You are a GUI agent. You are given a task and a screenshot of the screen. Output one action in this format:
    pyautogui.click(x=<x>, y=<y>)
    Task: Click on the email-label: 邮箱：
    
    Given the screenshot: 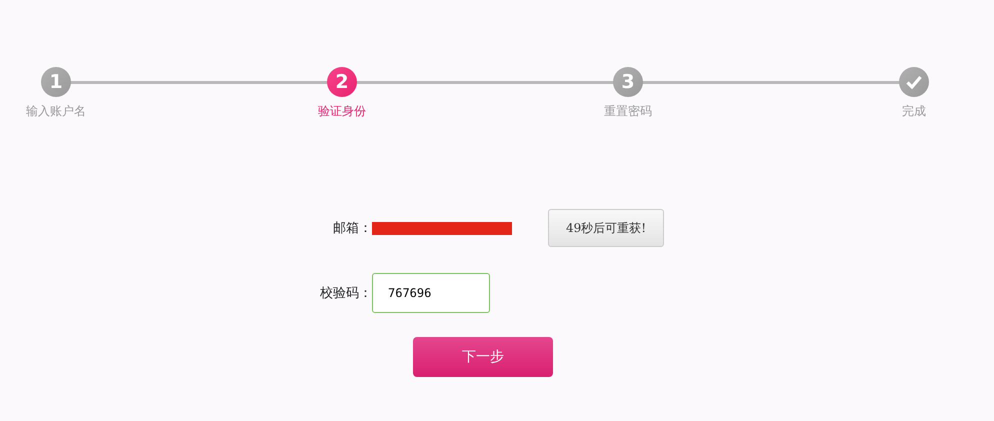 What is the action you would take?
    pyautogui.click(x=352, y=228)
    